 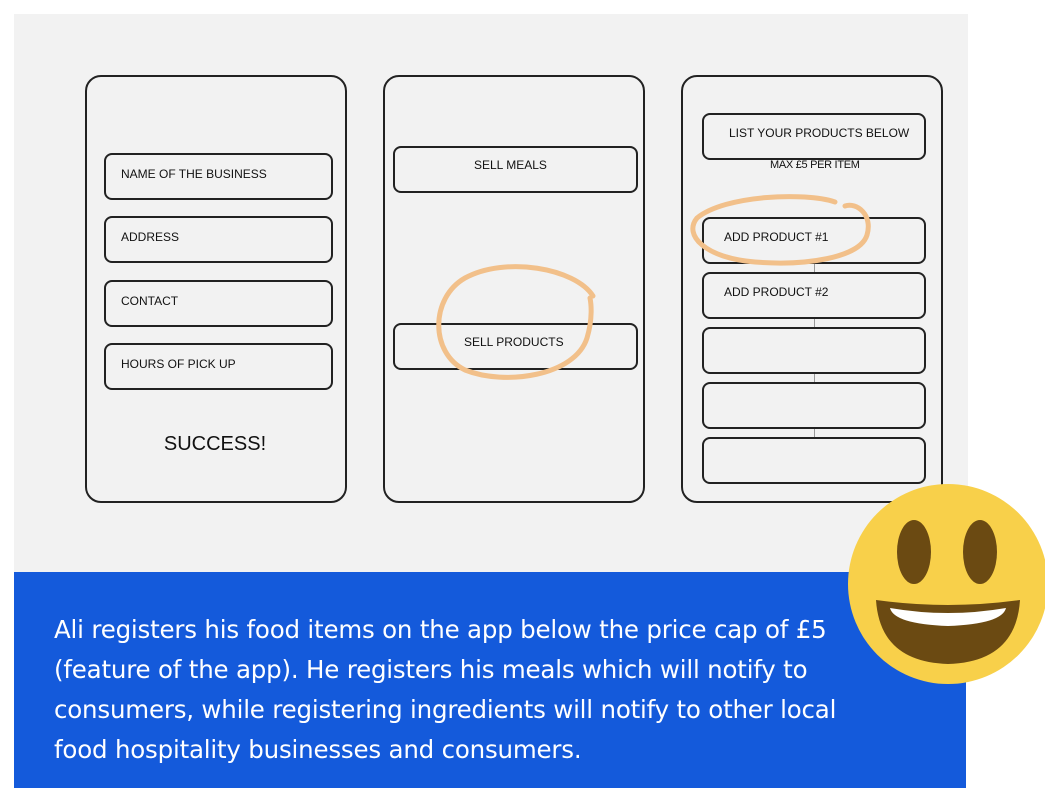 What do you see at coordinates (946, 584) in the screenshot?
I see `smiley-emoji-icon` at bounding box center [946, 584].